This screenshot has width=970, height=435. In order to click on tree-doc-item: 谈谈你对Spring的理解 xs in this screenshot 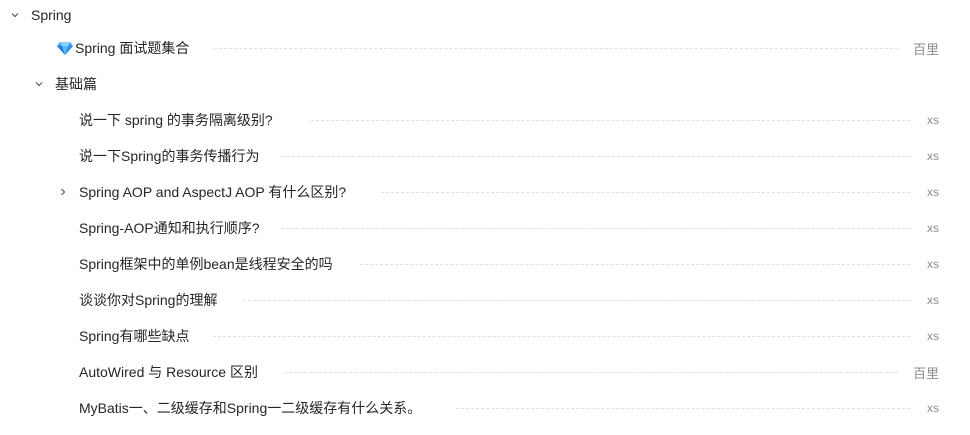, I will do `click(485, 300)`.